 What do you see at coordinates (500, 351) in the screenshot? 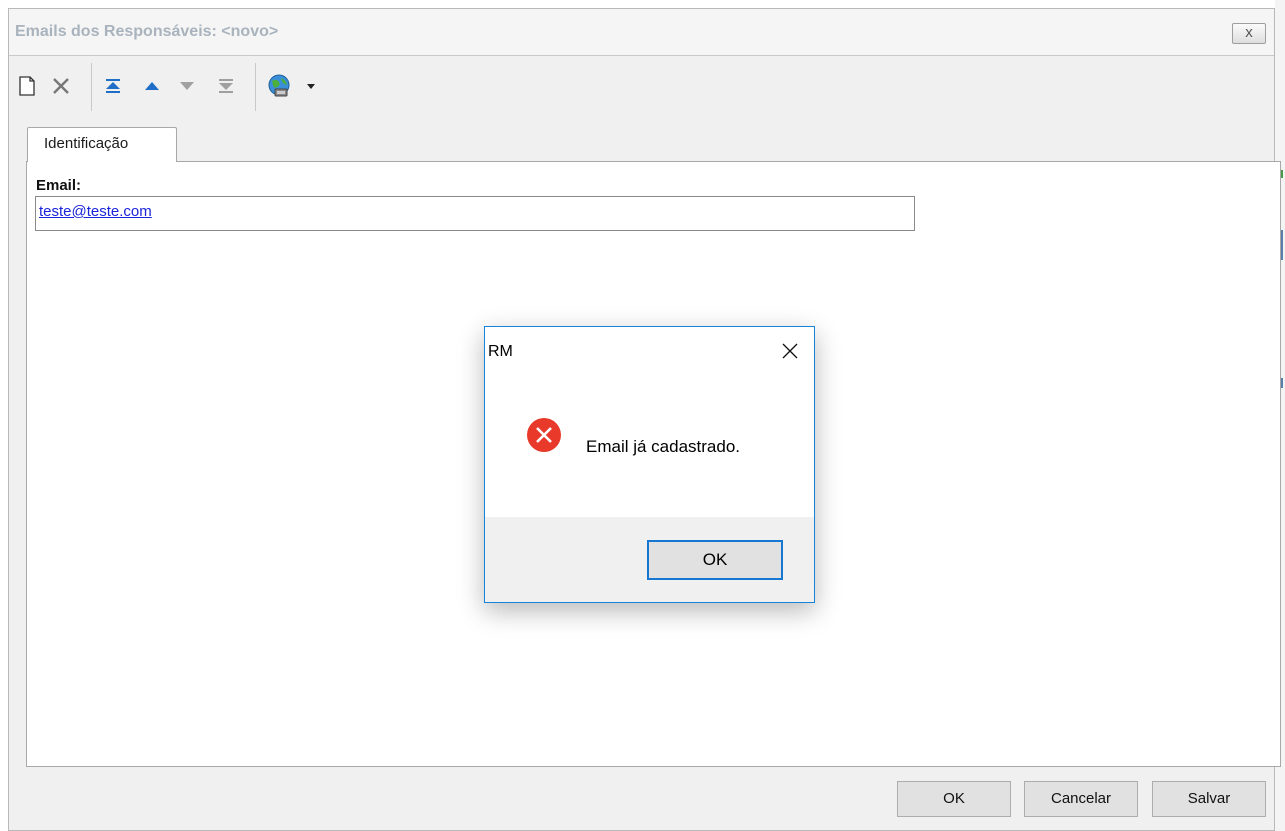
I see `dialog-title: RM` at bounding box center [500, 351].